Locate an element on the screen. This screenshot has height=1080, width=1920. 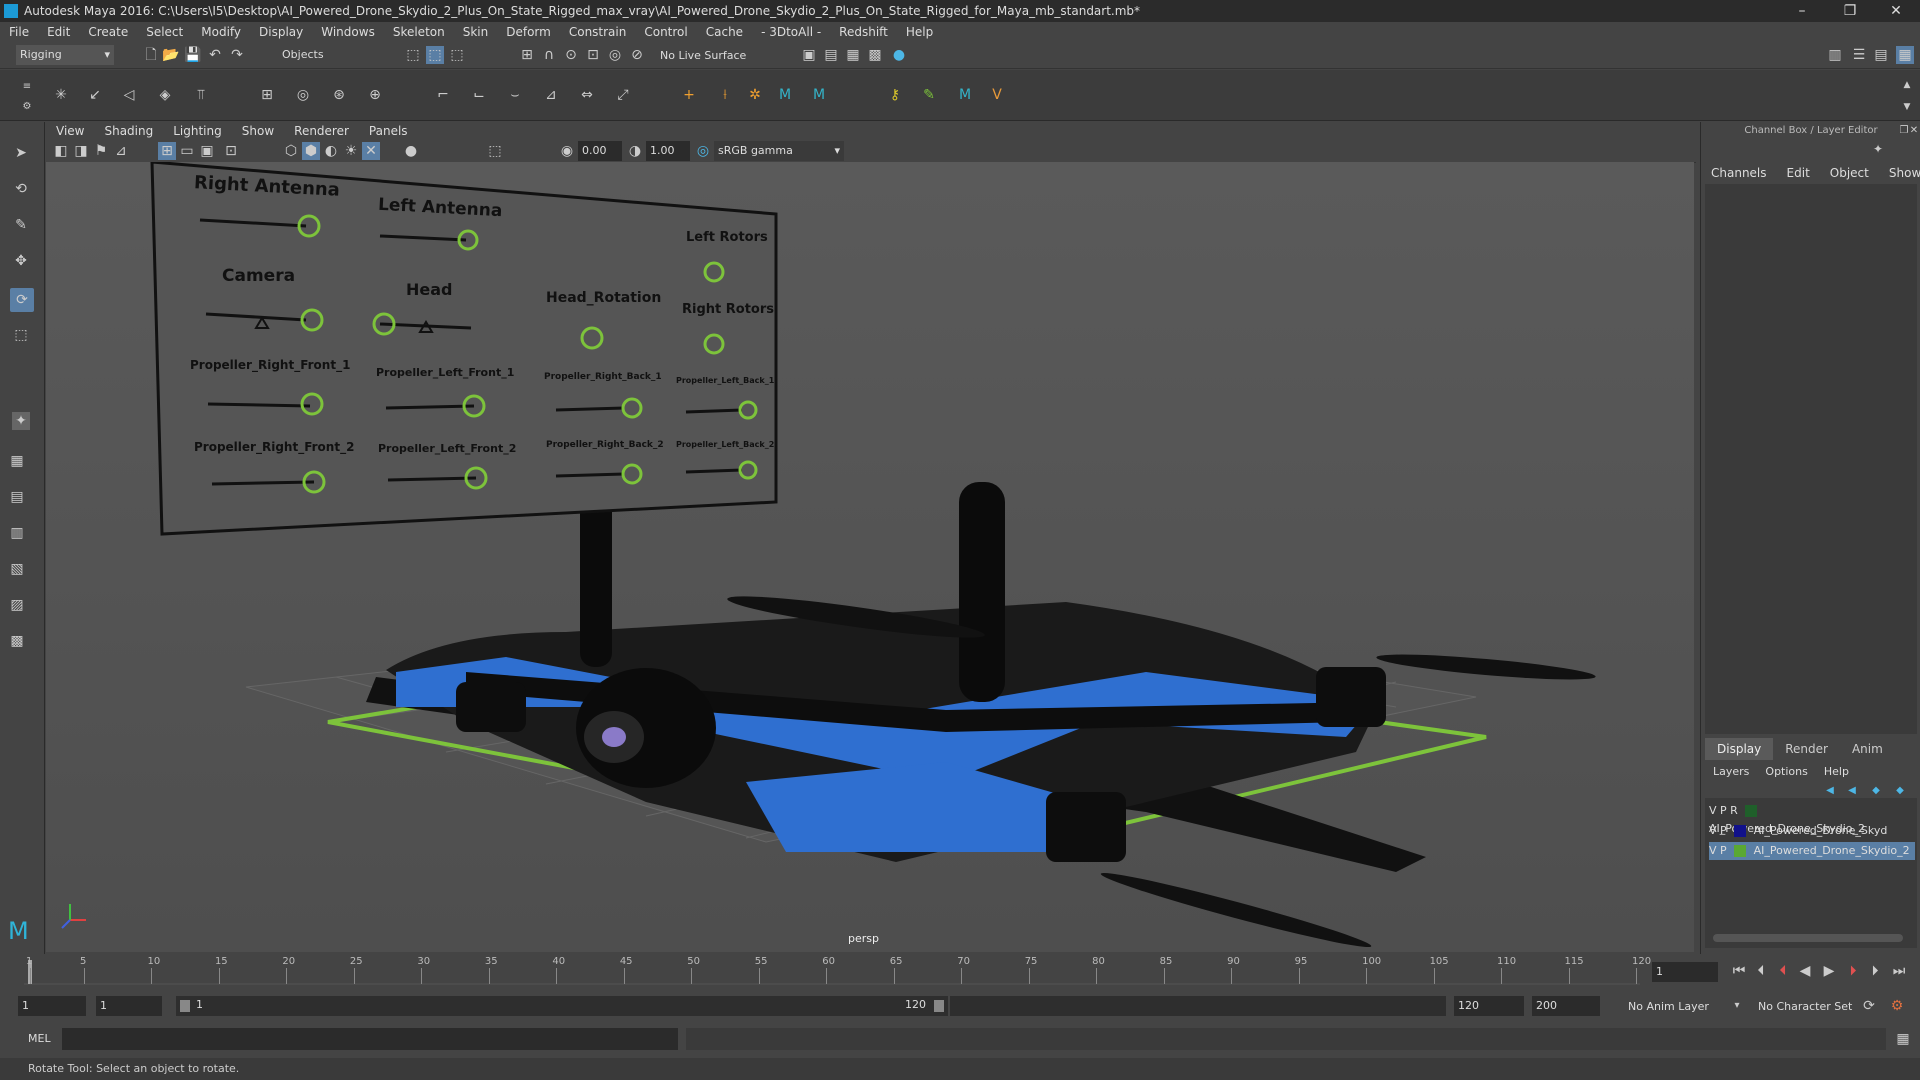
cb-menu-channels: Channels is located at coordinates (1739, 173).